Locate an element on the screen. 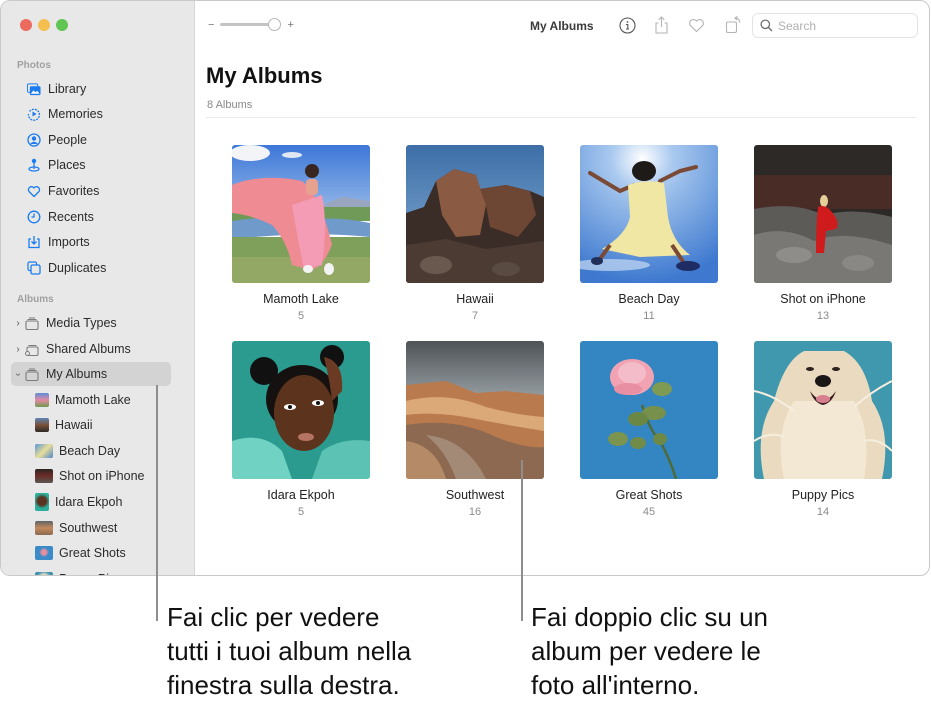  album-tile-great-shots: Great Shots 45 is located at coordinates (649, 429).